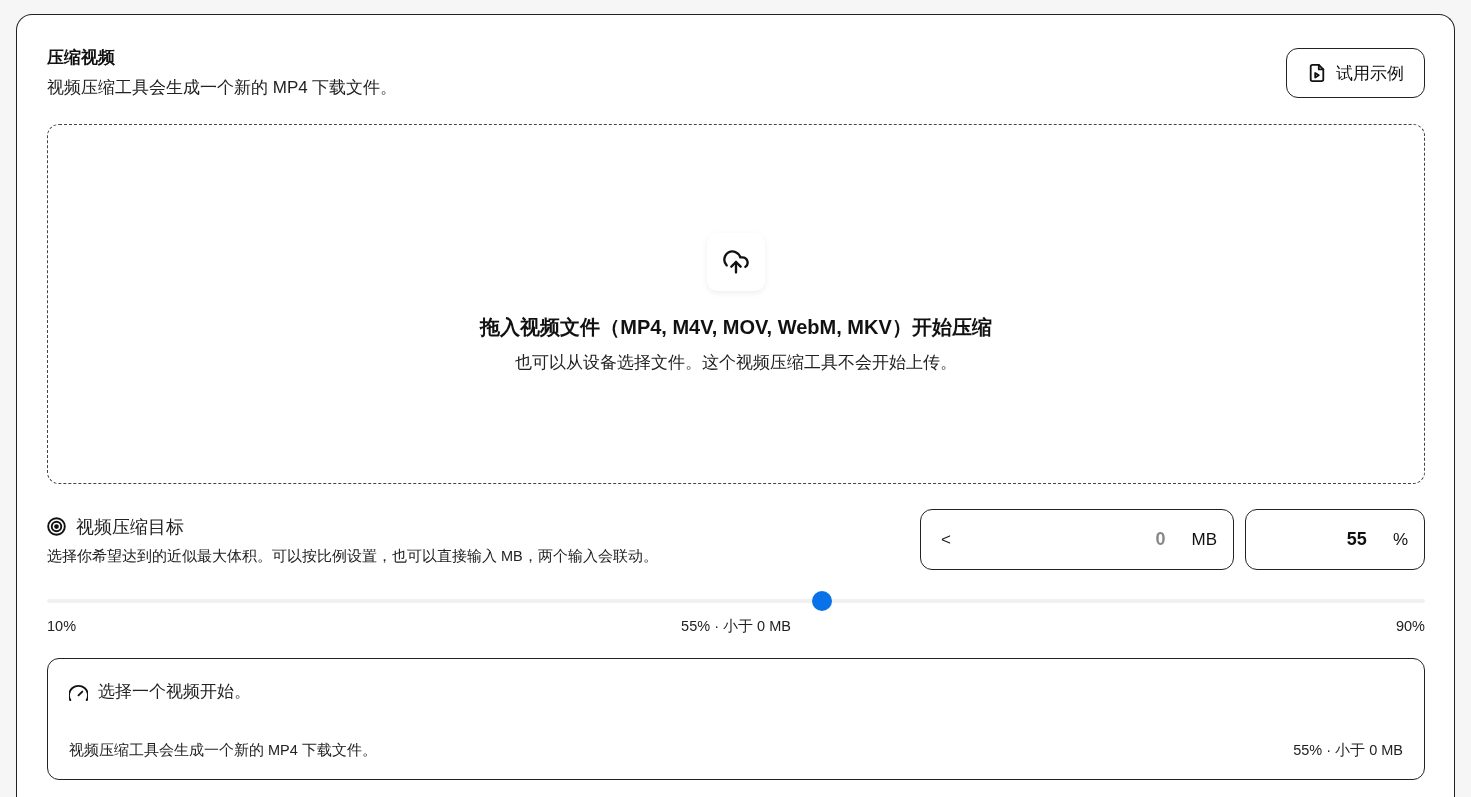 The width and height of the screenshot is (1471, 797). What do you see at coordinates (130, 527) in the screenshot?
I see `target-title: 视频压缩目标` at bounding box center [130, 527].